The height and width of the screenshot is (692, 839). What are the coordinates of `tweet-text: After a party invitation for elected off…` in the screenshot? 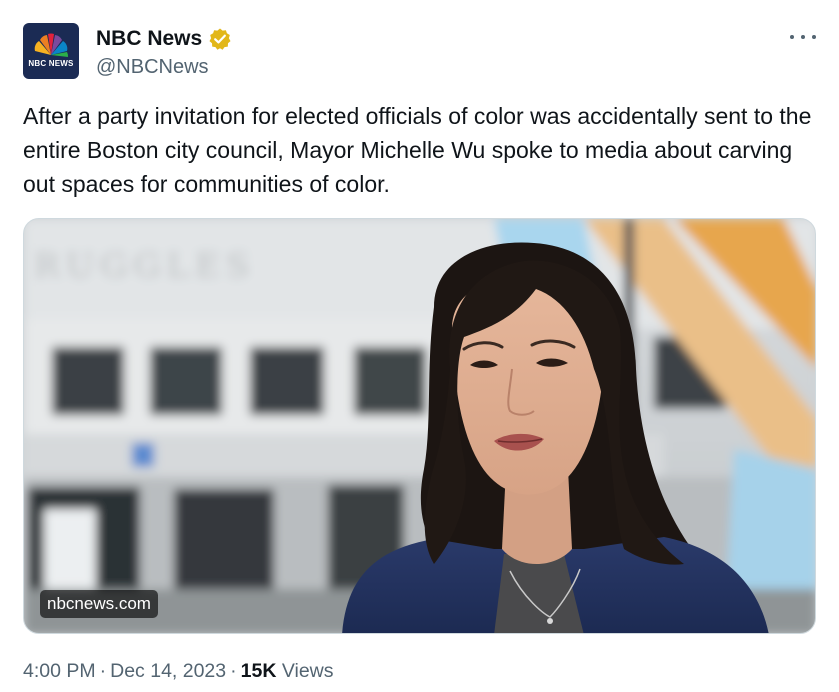 It's located at (417, 150).